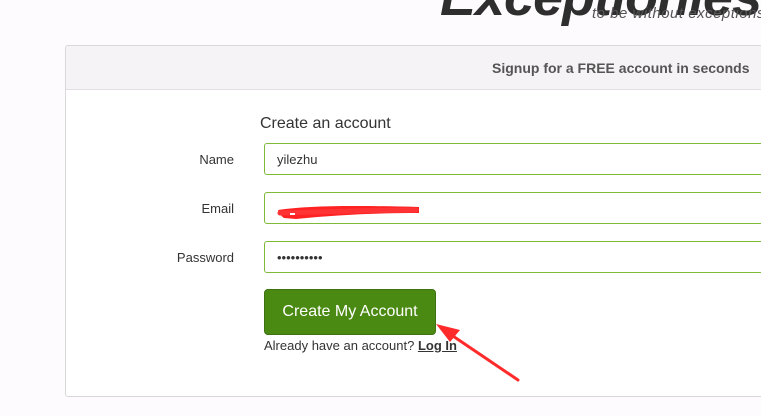 The height and width of the screenshot is (416, 761). Describe the element at coordinates (512, 257) in the screenshot. I see `password-input` at that location.